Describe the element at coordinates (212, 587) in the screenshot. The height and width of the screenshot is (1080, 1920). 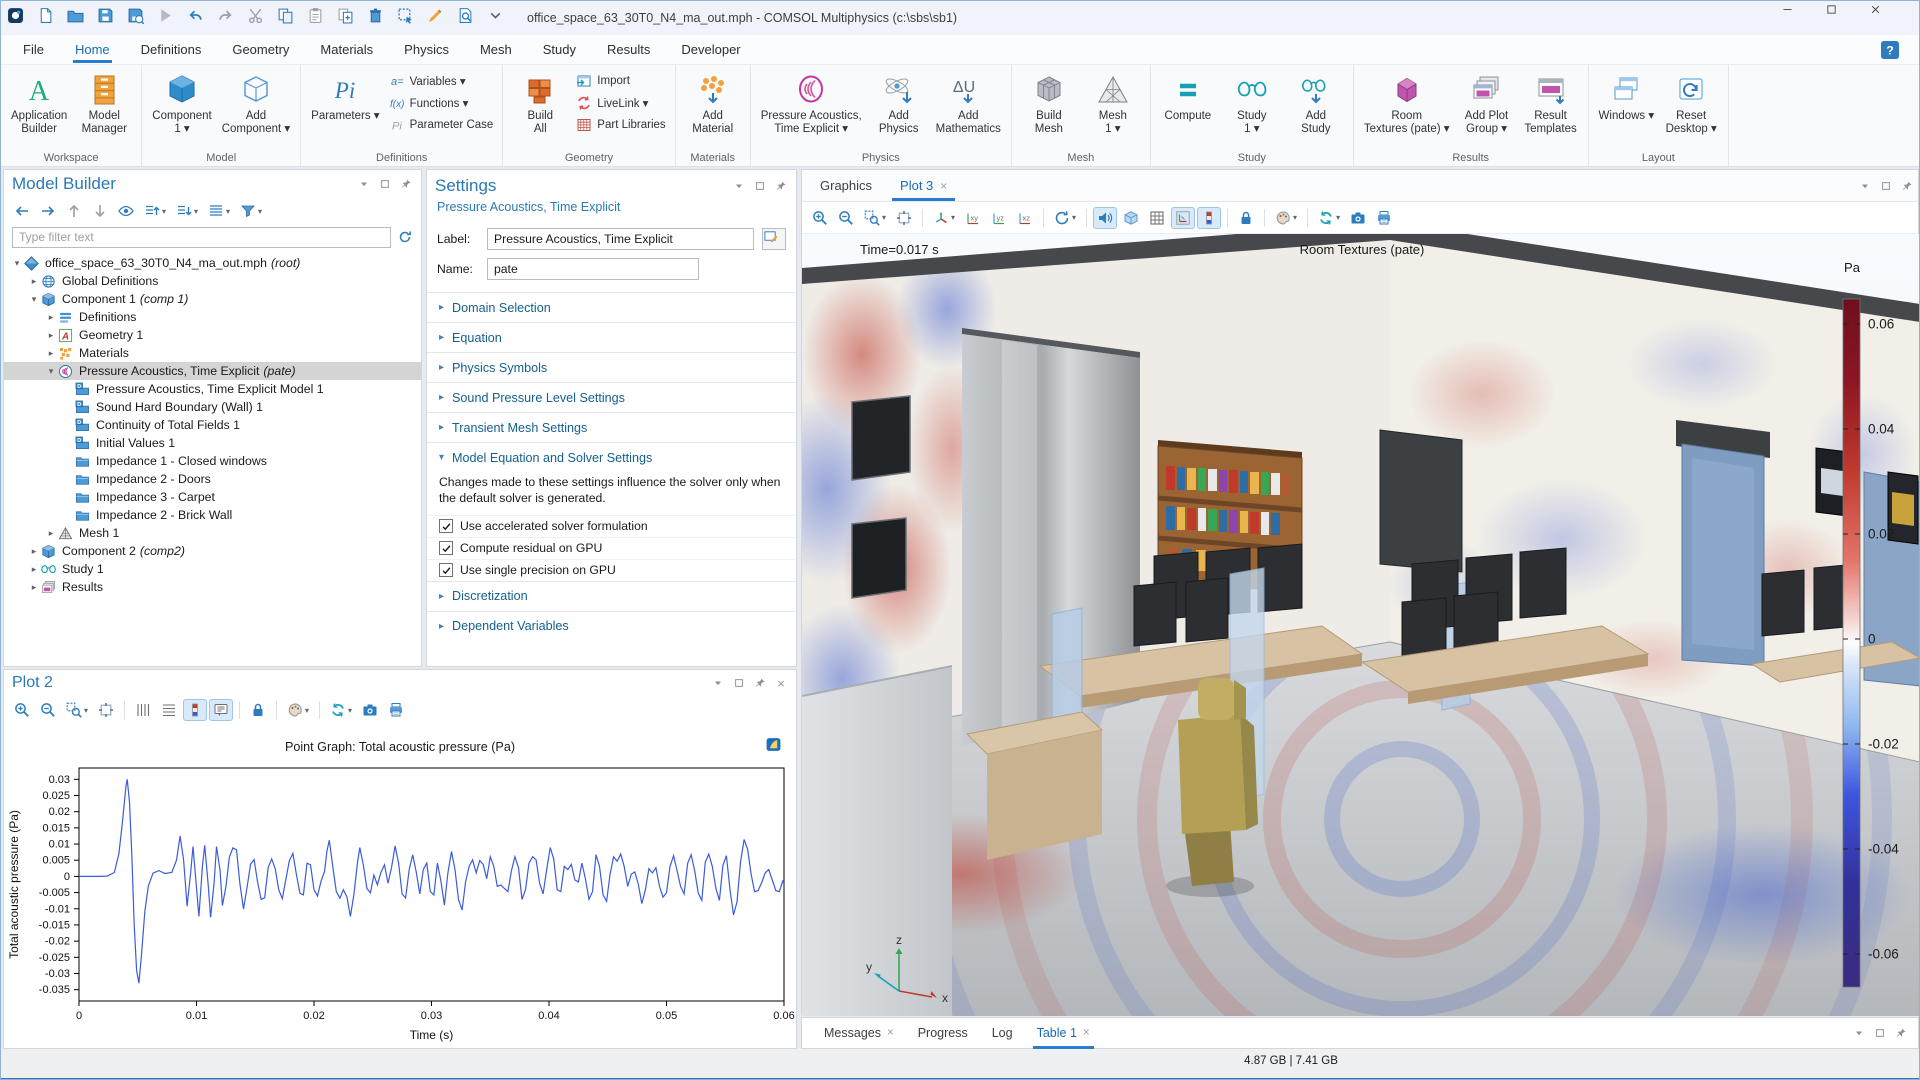
I see `tree-node: ▸ Results` at that location.